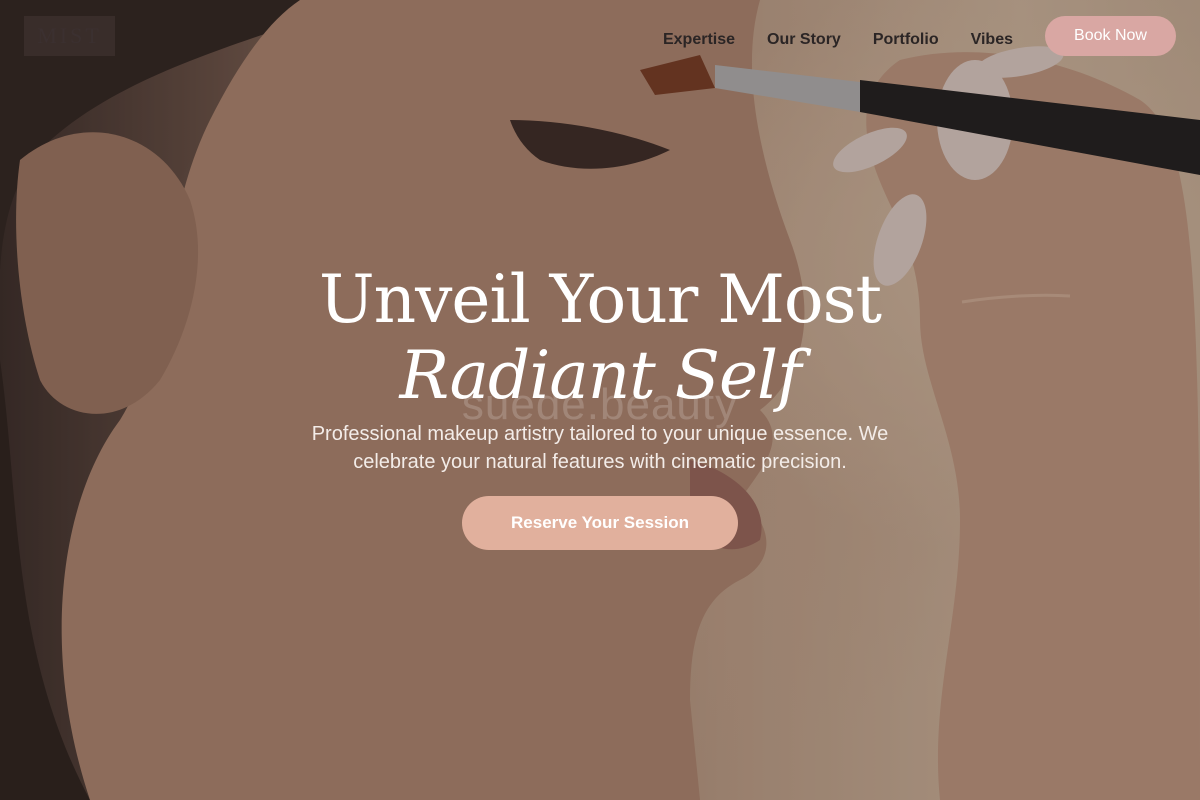 Image resolution: width=1200 pixels, height=800 pixels. I want to click on nav-link-portfolio: Portfolio, so click(906, 40).